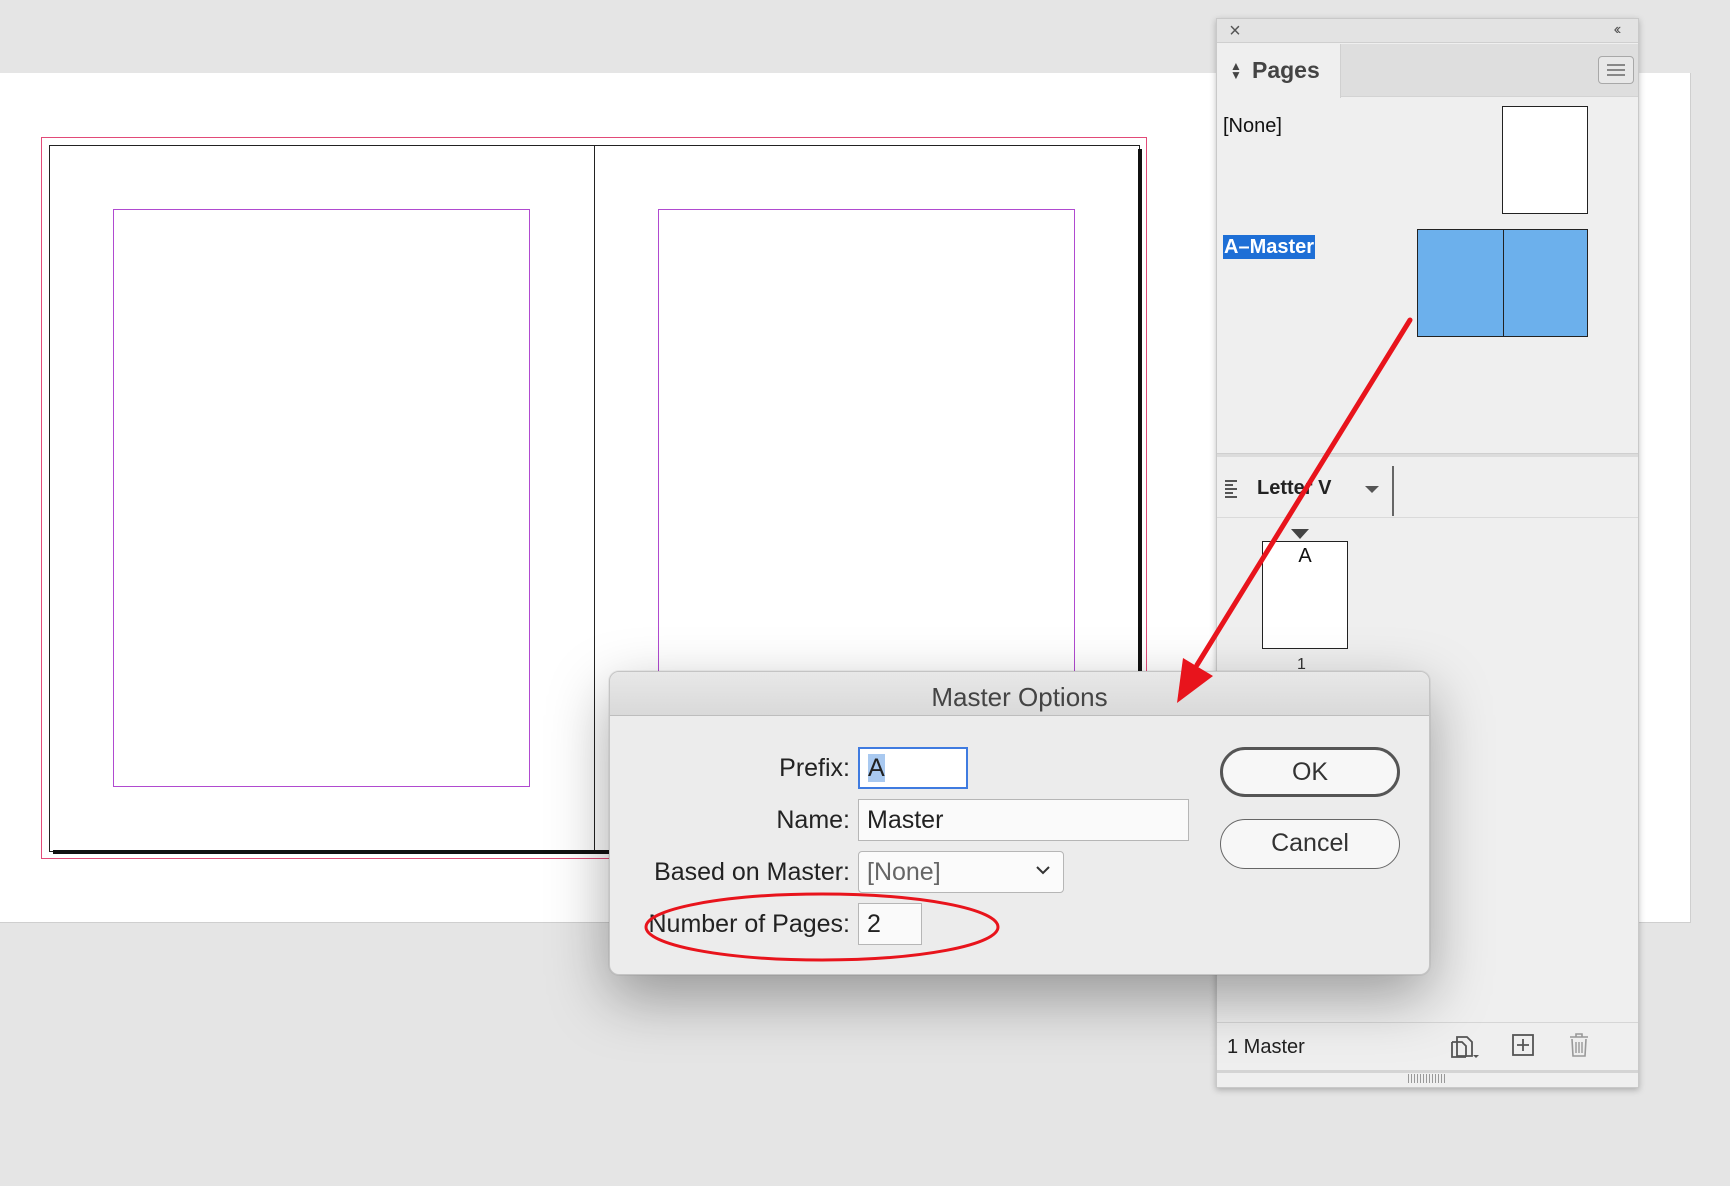 Image resolution: width=1730 pixels, height=1186 pixels. Describe the element at coordinates (1545, 160) in the screenshot. I see `master-none-thumbnail` at that location.